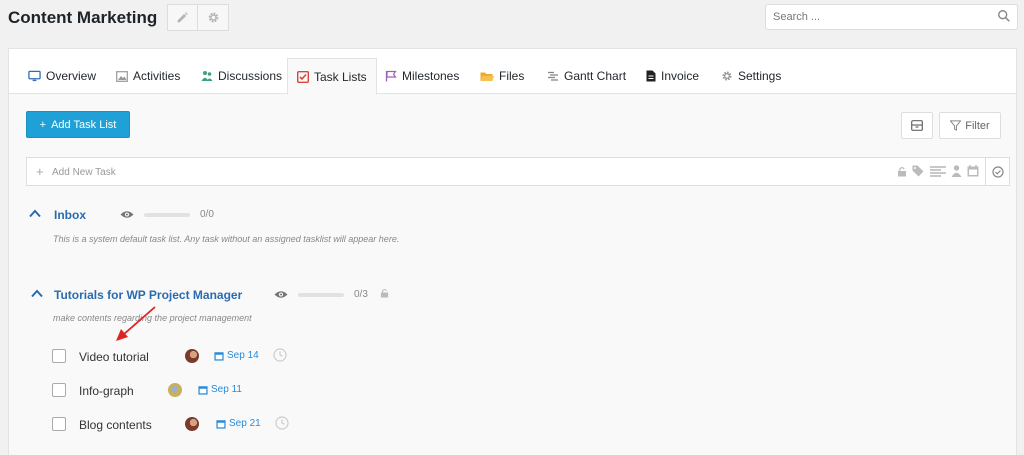 The height and width of the screenshot is (455, 1024). Describe the element at coordinates (512, 76) in the screenshot. I see `tab-label: Files` at that location.